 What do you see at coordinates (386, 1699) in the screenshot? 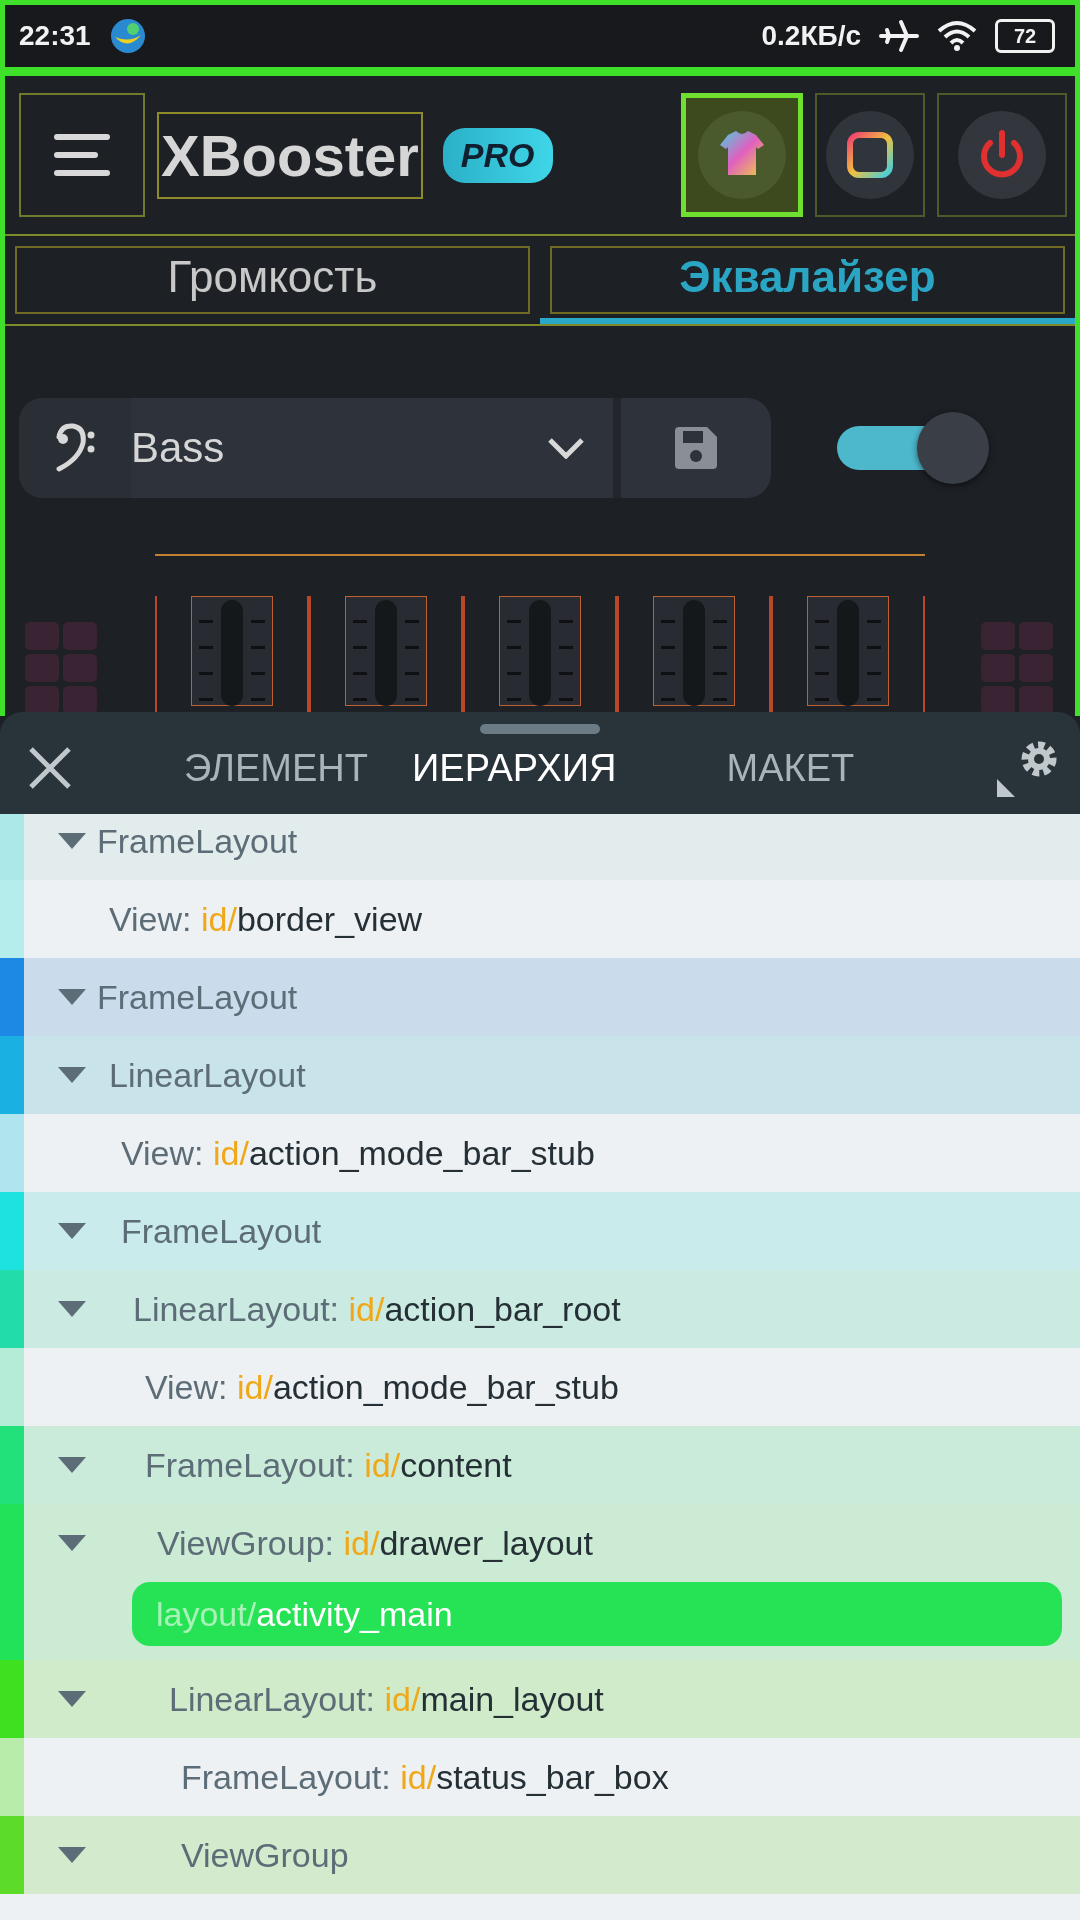
I see `node-label: LinearLayout: id/main_layout` at bounding box center [386, 1699].